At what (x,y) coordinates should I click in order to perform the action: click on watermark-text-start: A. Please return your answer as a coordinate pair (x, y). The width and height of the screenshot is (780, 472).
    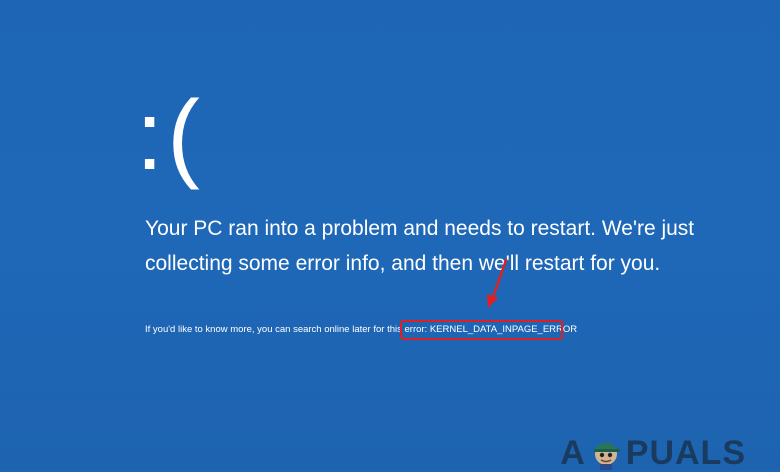
    Looking at the image, I should click on (573, 453).